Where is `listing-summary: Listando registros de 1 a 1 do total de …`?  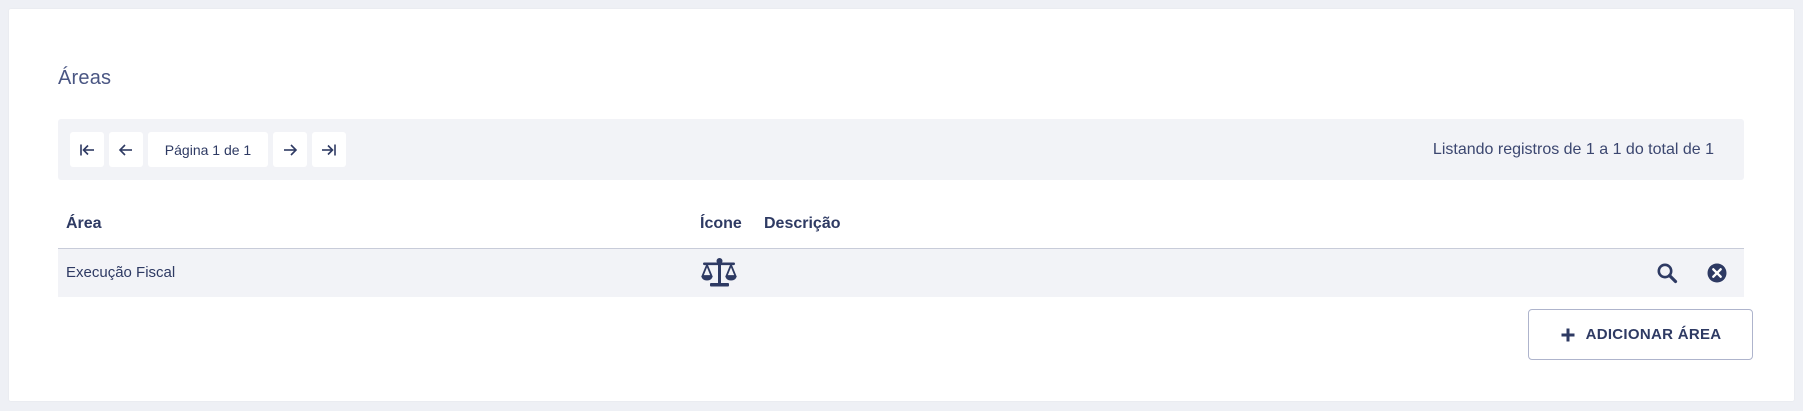 listing-summary: Listando registros de 1 a 1 do total de … is located at coordinates (1573, 149).